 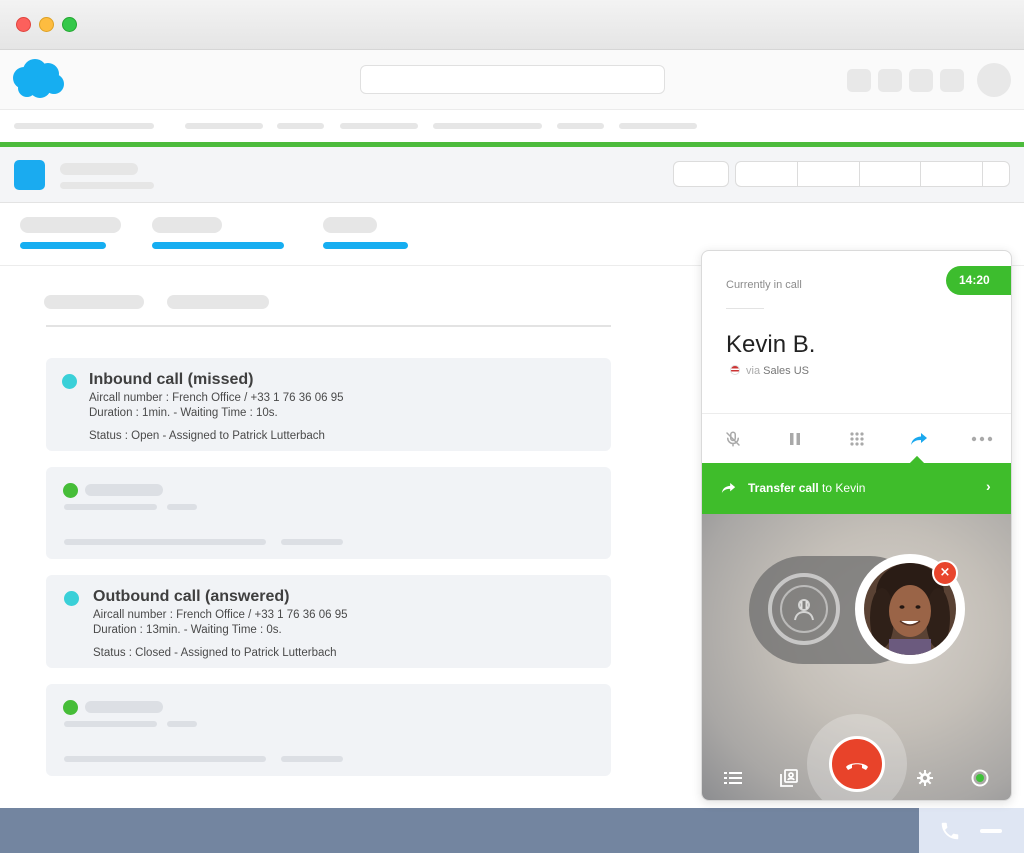 I want to click on record-header, so click(x=512, y=175).